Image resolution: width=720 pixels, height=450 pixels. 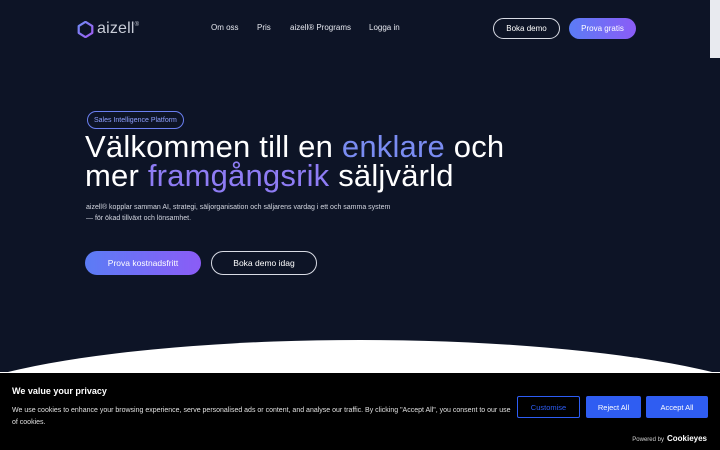 What do you see at coordinates (686, 438) in the screenshot?
I see `cookieyes-logo: Cookieyes` at bounding box center [686, 438].